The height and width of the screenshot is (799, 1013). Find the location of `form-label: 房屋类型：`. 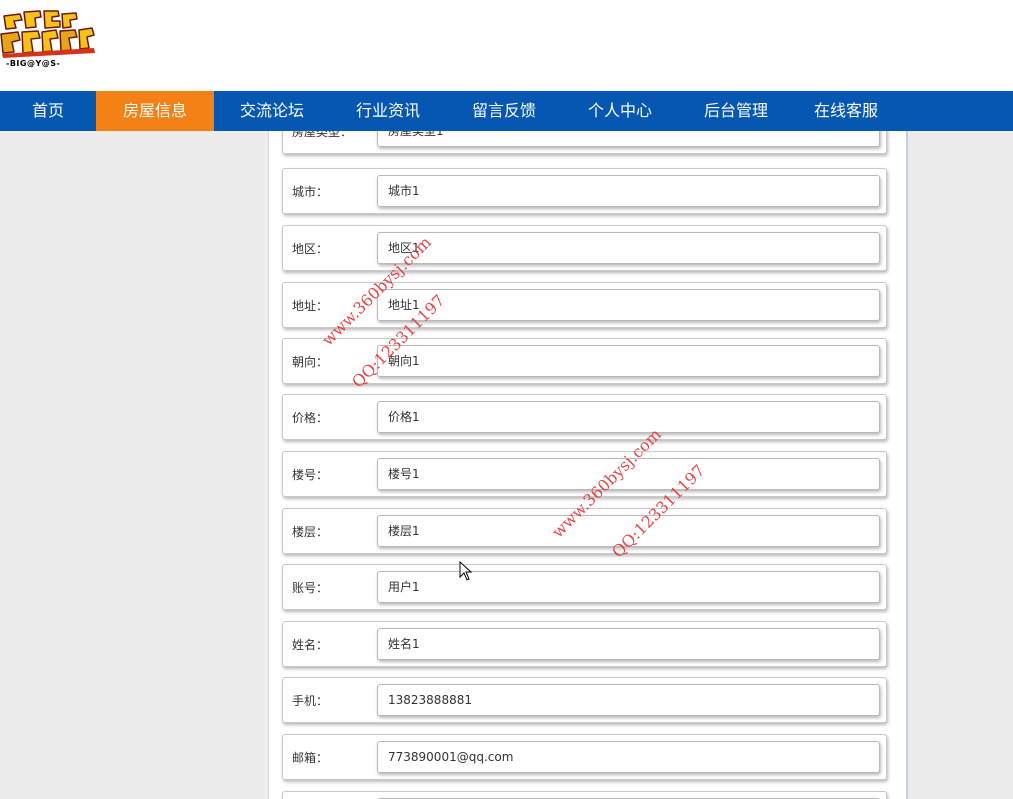

form-label: 房屋类型： is located at coordinates (322, 135).